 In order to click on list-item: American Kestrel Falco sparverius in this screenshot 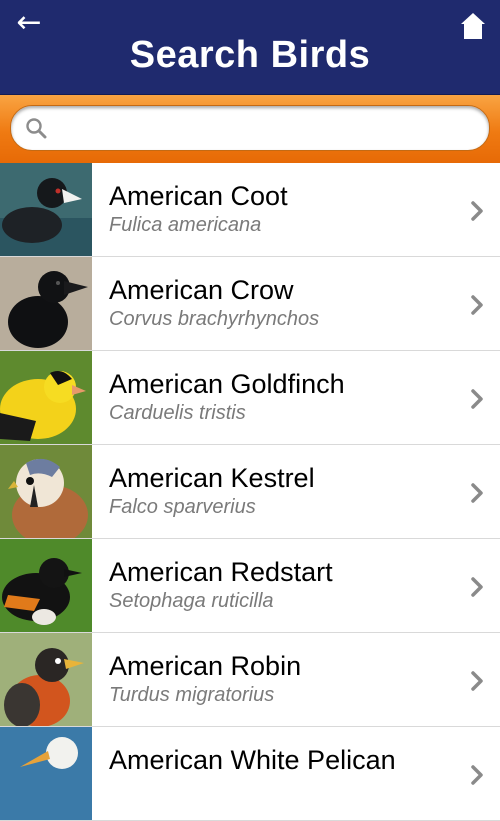, I will do `click(250, 492)`.